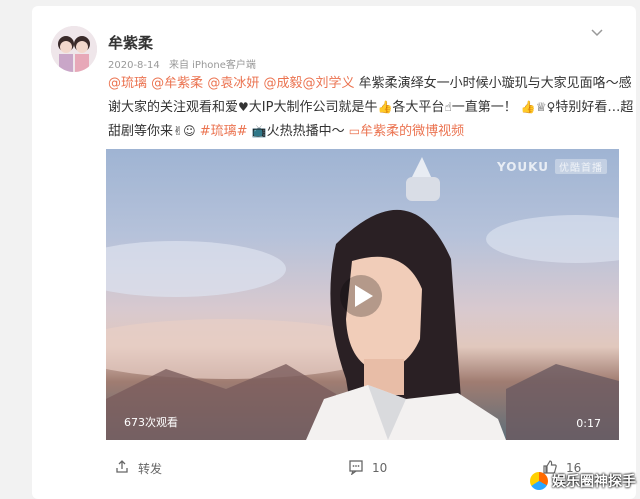  What do you see at coordinates (259, 131) in the screenshot?
I see `tv-emoji-icon: 📺` at bounding box center [259, 131].